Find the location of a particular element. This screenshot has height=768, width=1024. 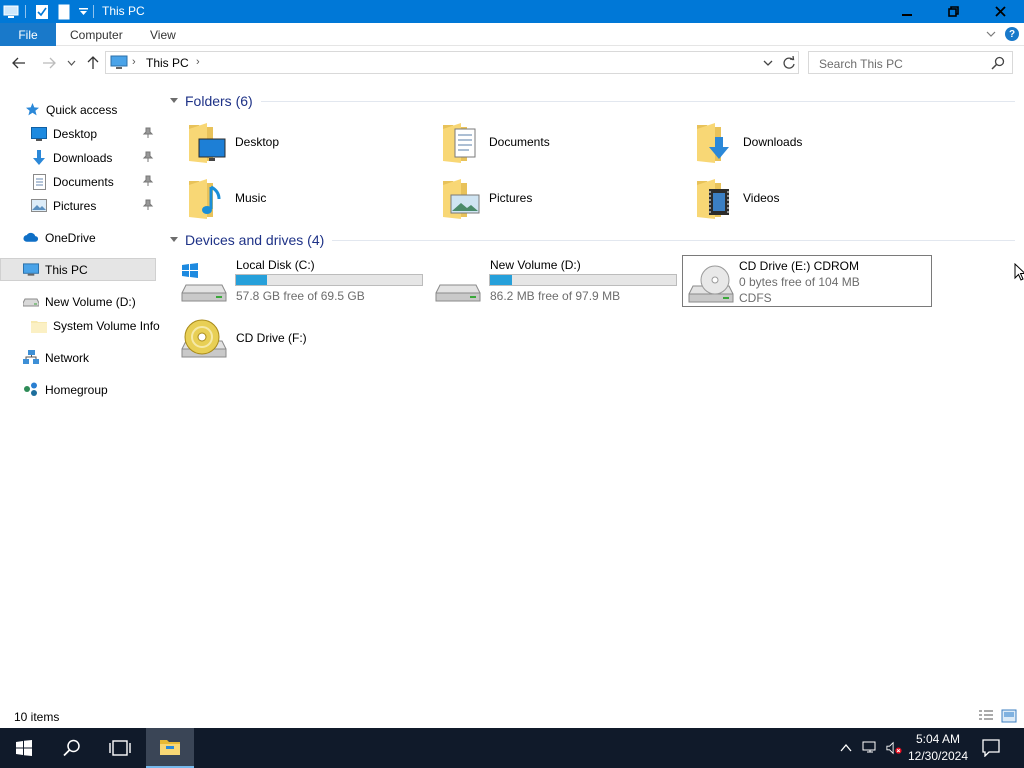

sidebar-item-new-volume: New Volume (D:) is located at coordinates (78, 301).